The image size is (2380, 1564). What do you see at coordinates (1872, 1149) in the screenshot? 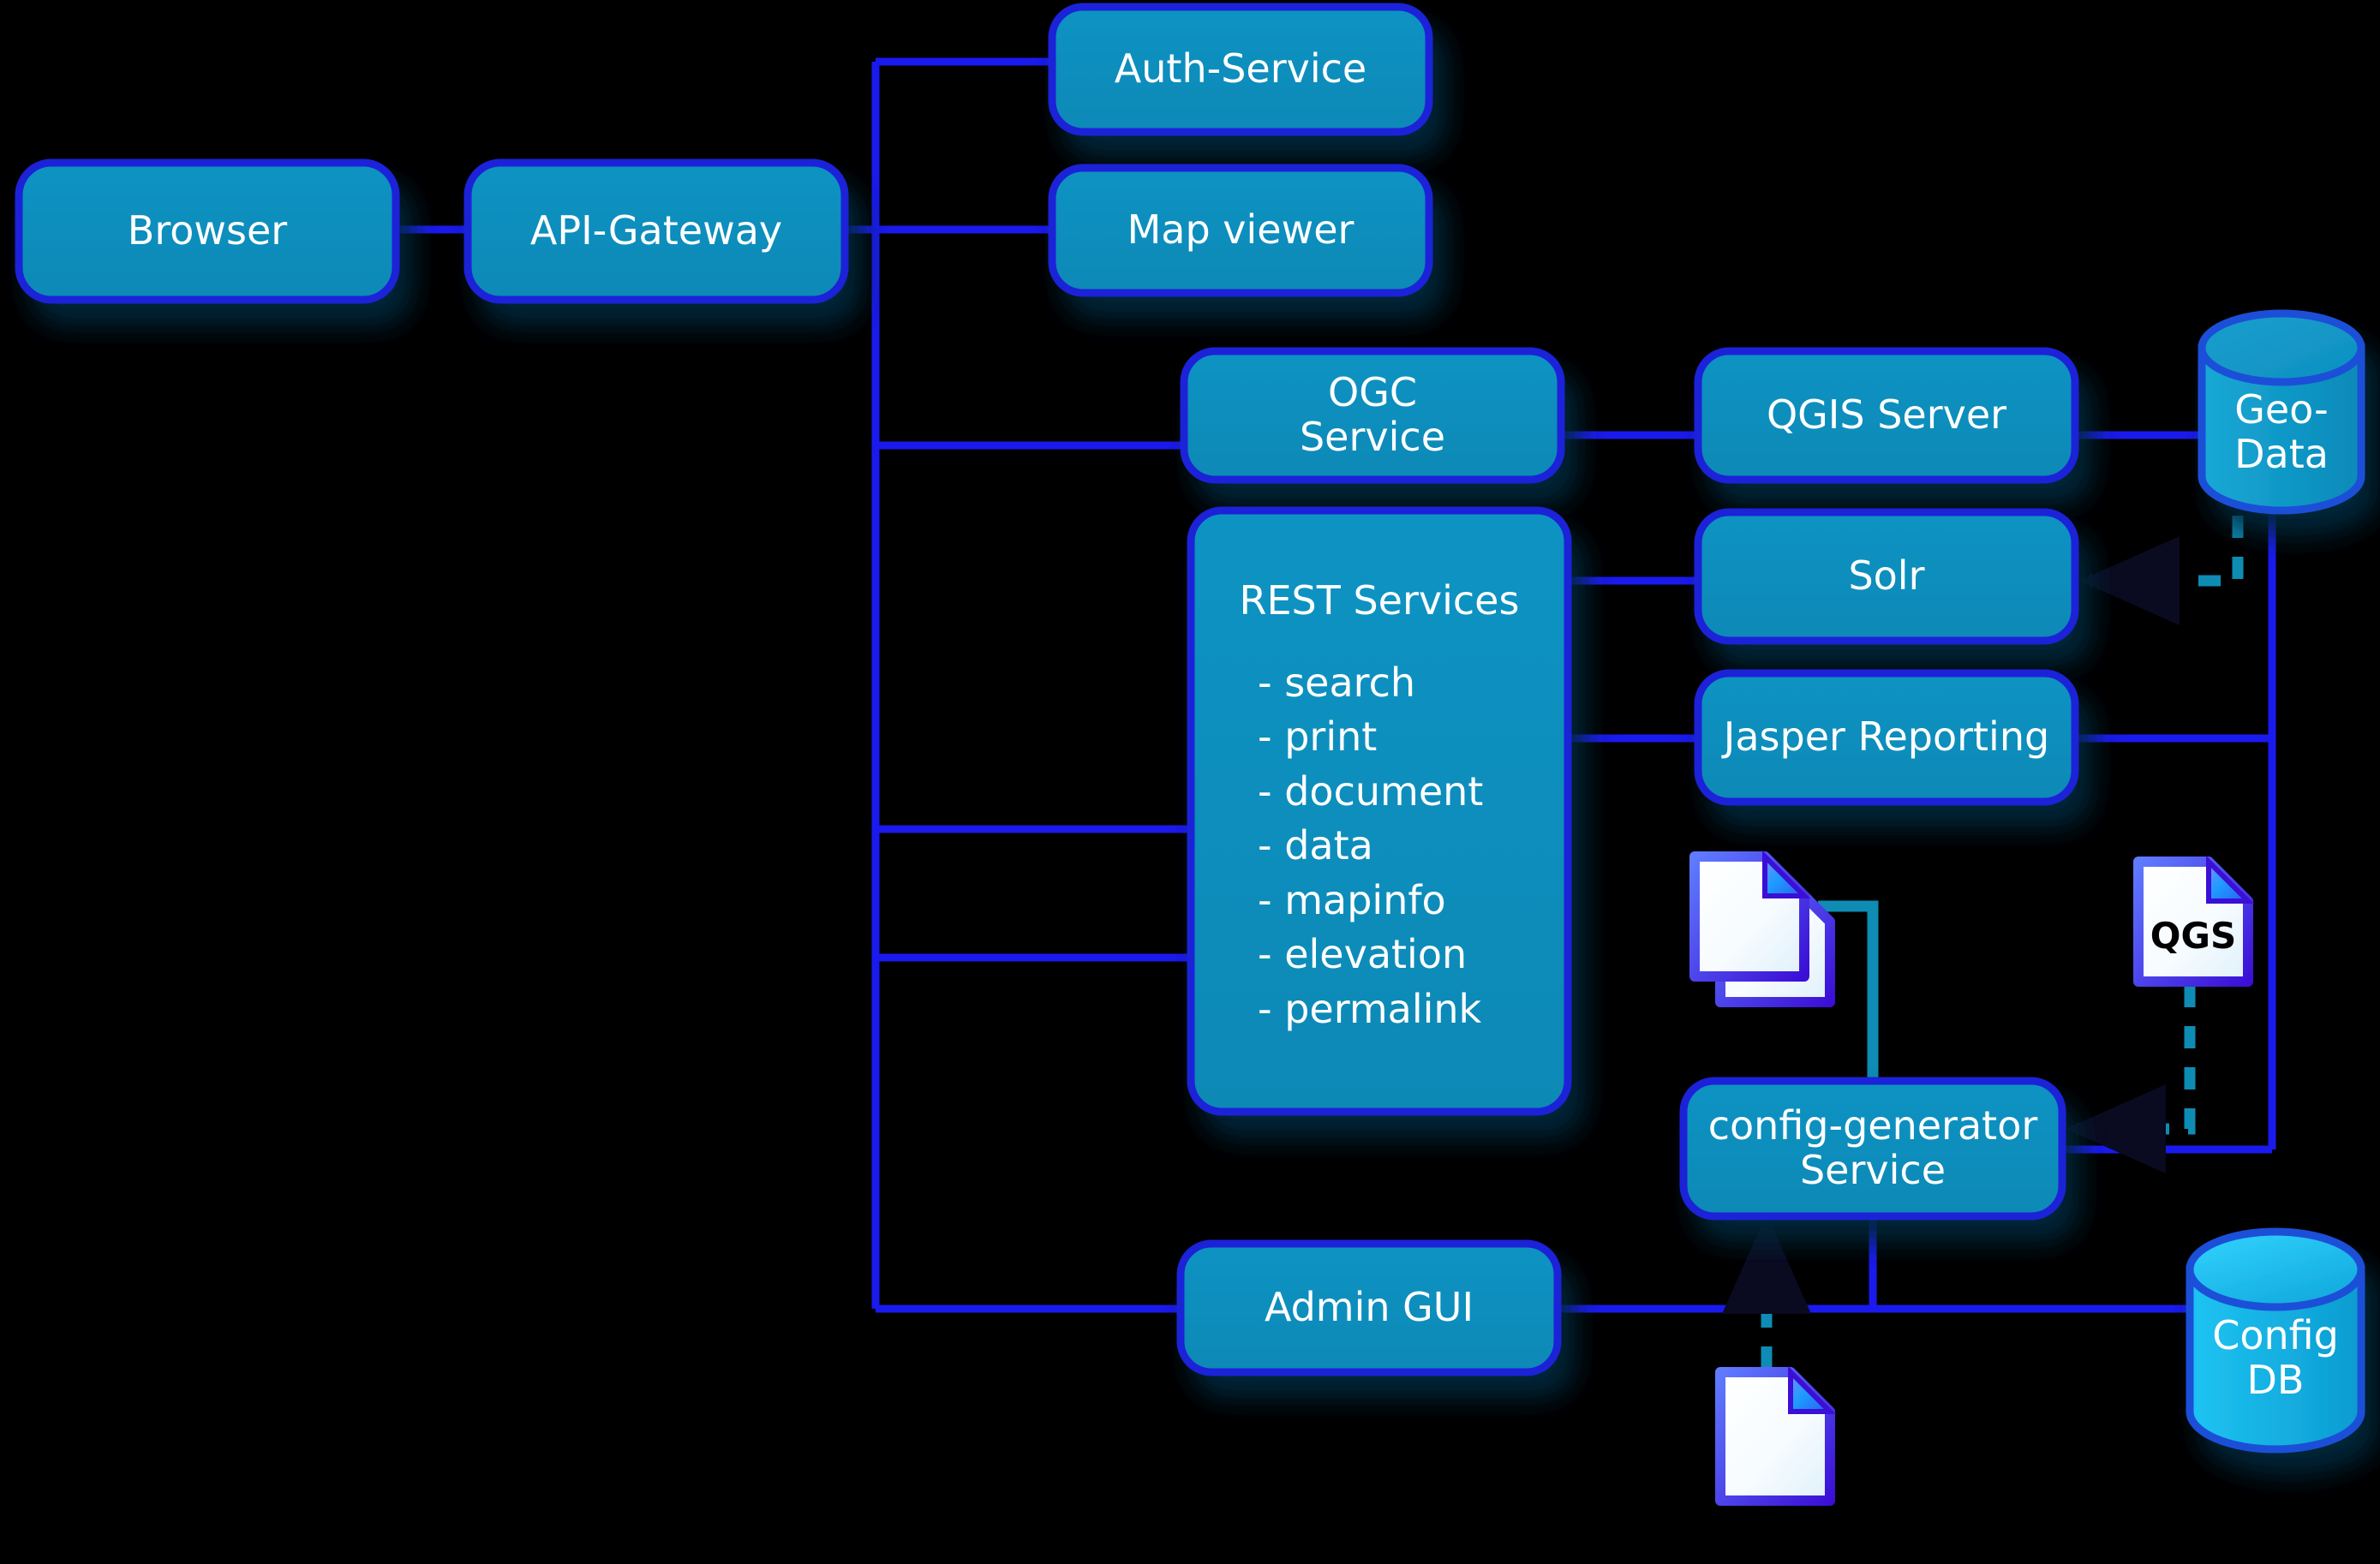
I see `node-config-generator` at bounding box center [1872, 1149].